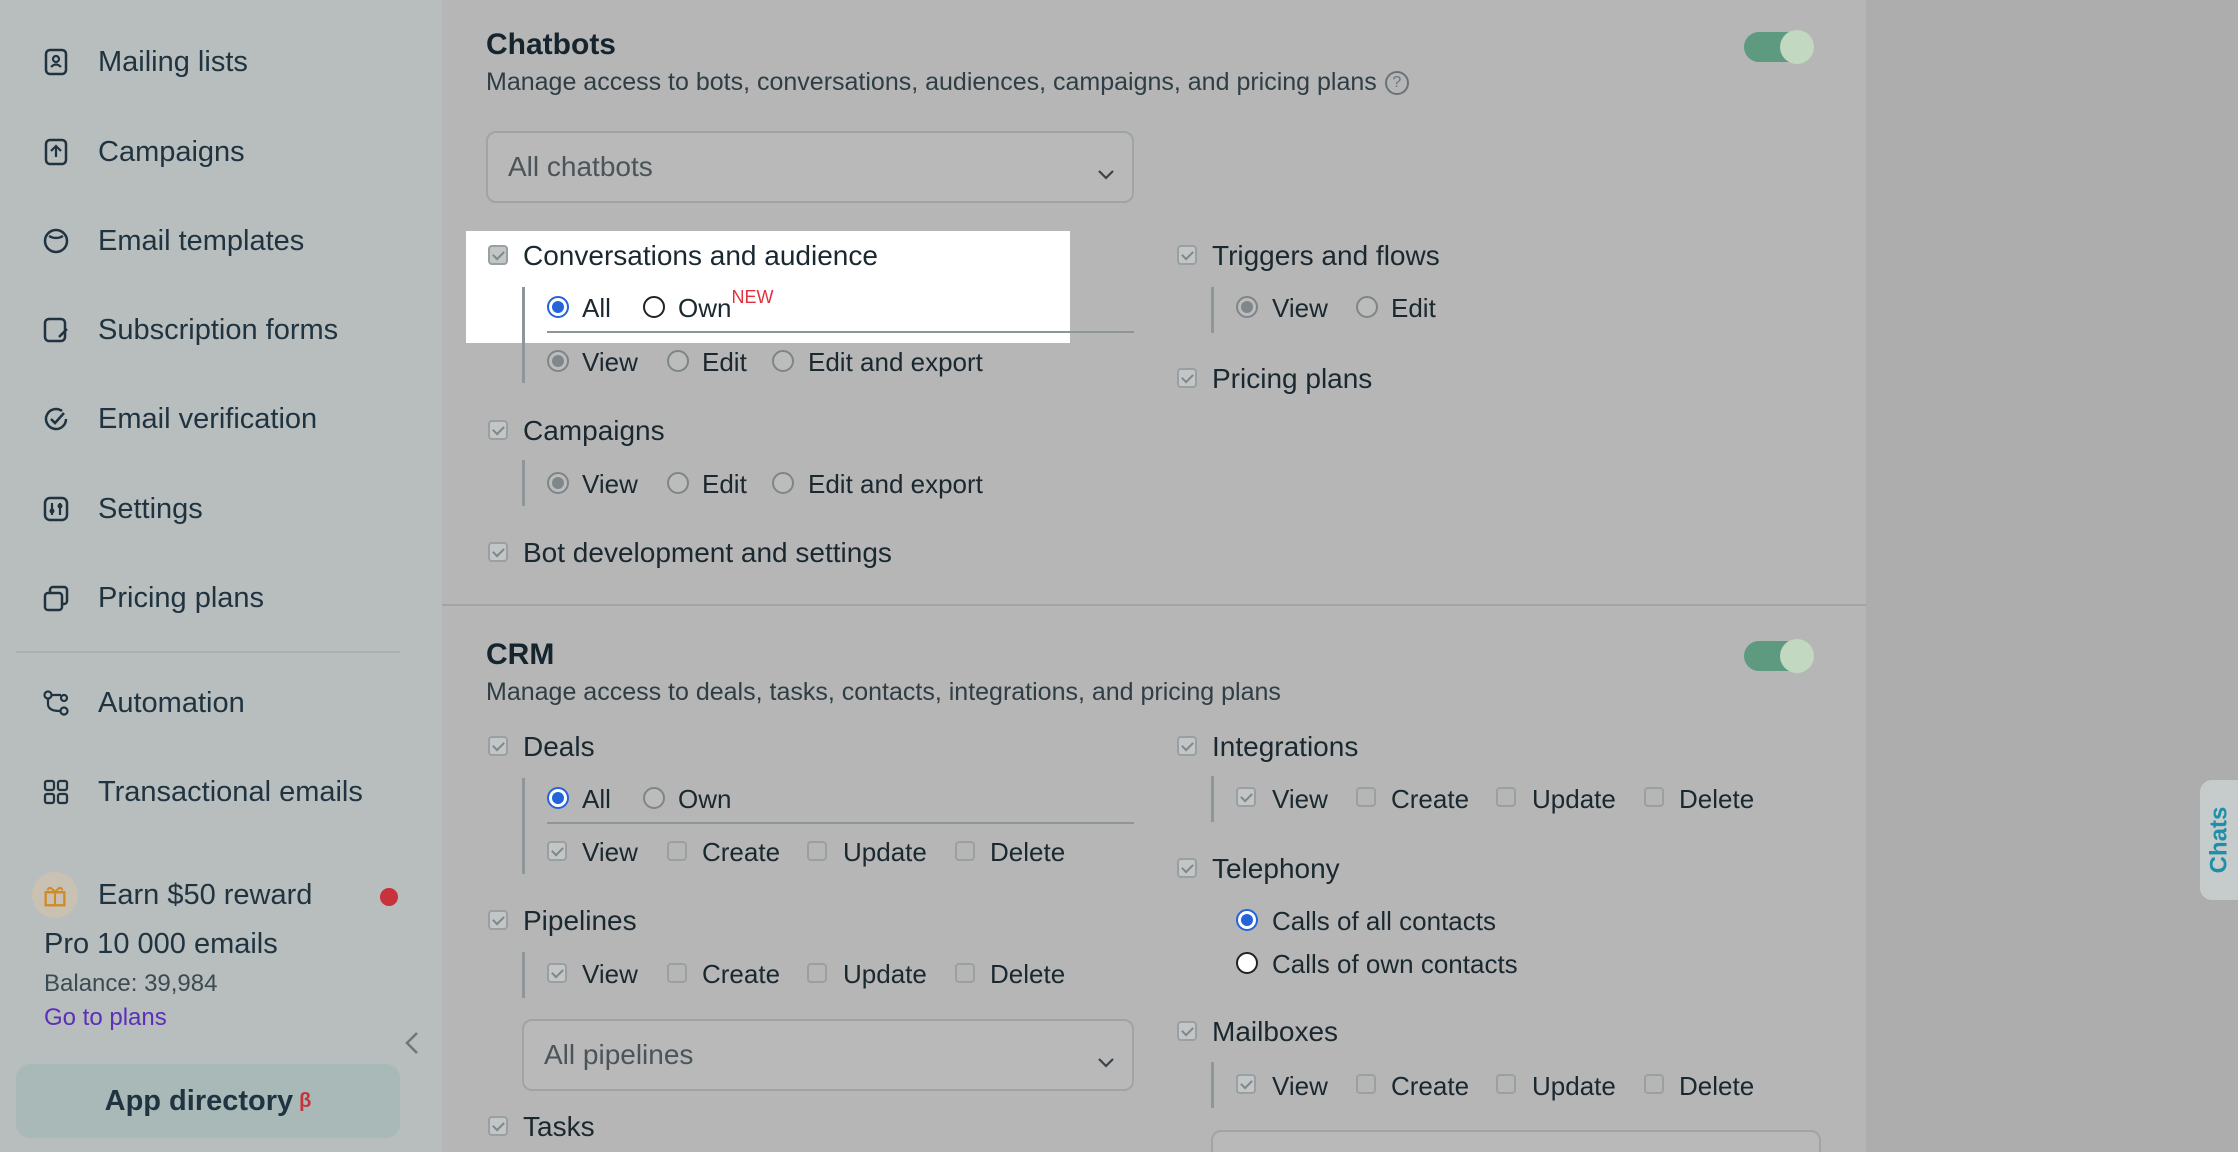  I want to click on pipelines-checkbox, so click(498, 920).